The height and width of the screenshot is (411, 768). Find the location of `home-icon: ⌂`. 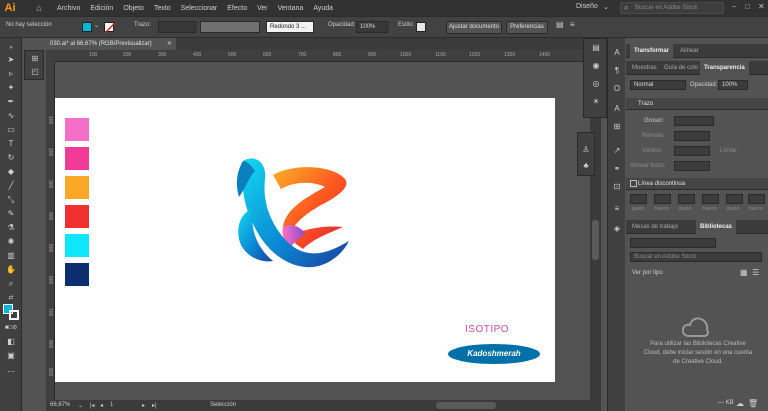

home-icon: ⌂ is located at coordinates (39, 8).